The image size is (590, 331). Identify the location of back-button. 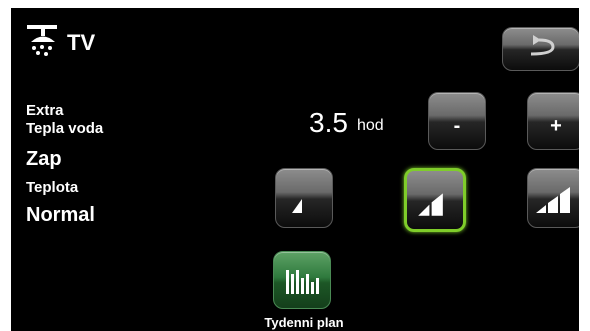
(540, 49).